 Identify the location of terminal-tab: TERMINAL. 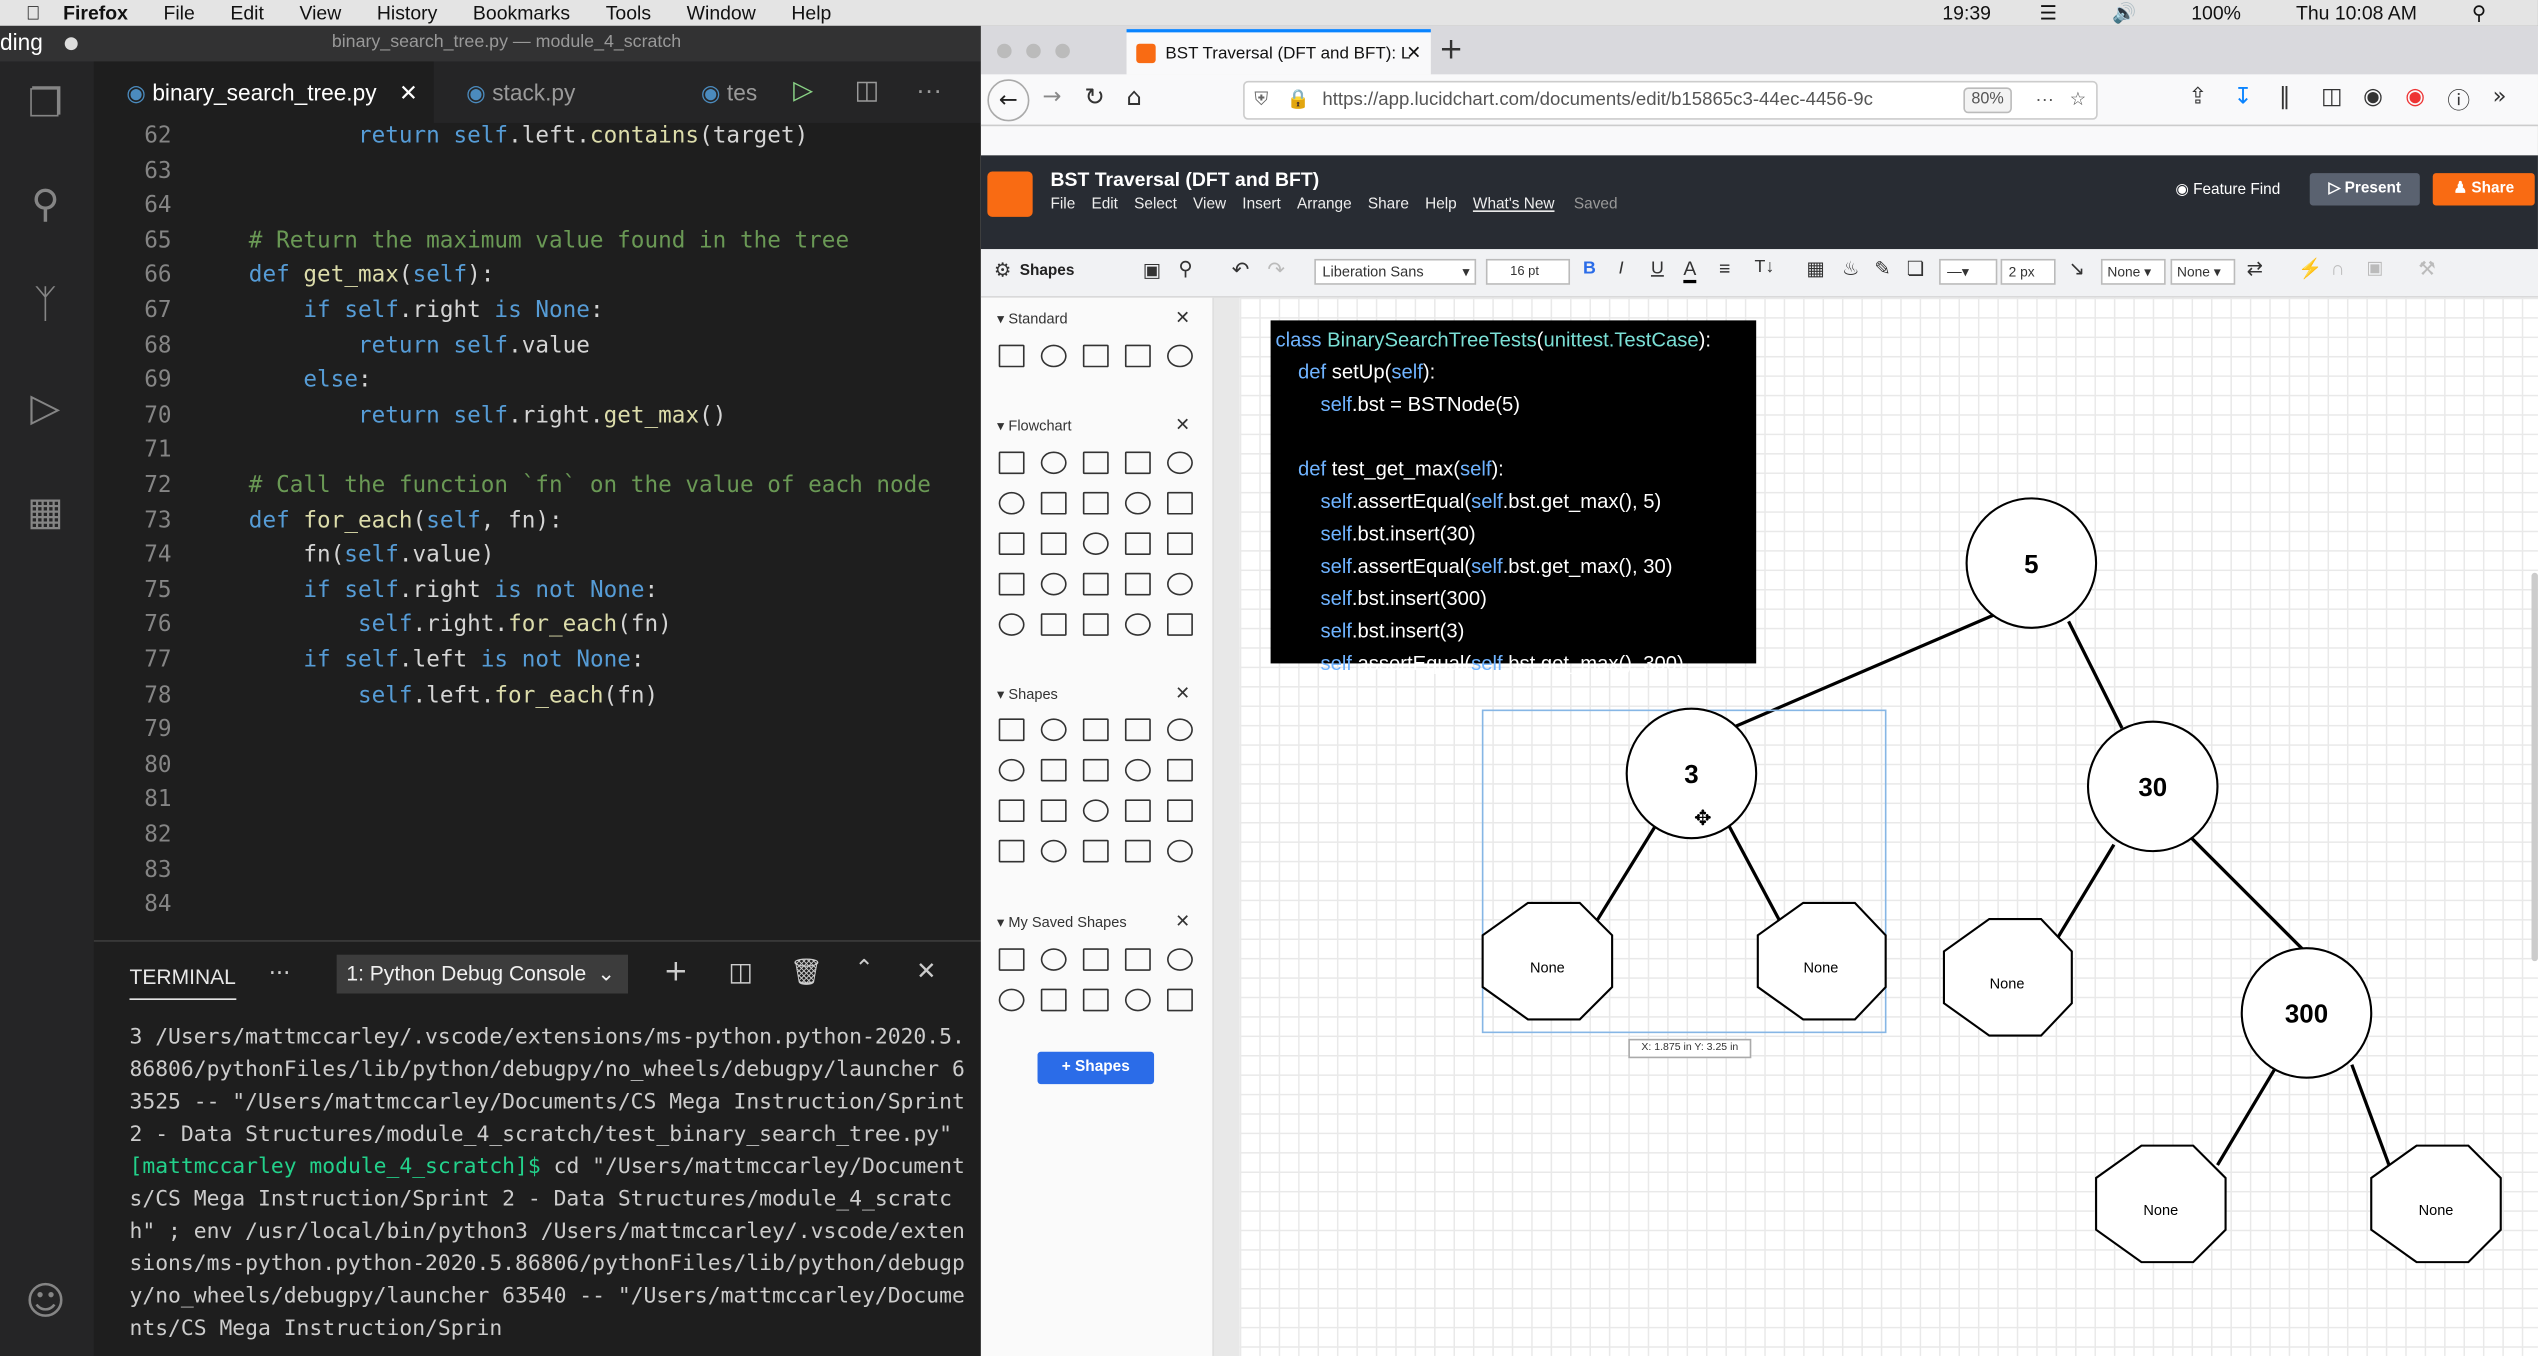
(182, 982).